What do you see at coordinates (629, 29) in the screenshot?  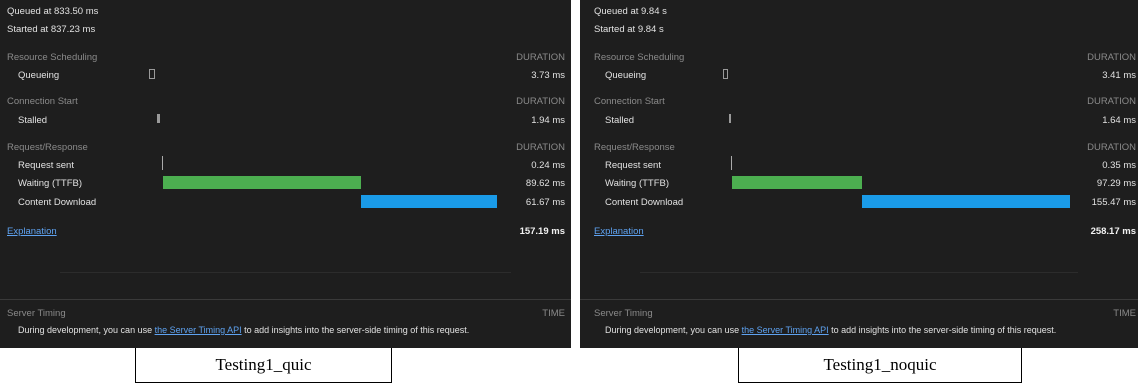 I see `started-at-text: Started at 9.84 s` at bounding box center [629, 29].